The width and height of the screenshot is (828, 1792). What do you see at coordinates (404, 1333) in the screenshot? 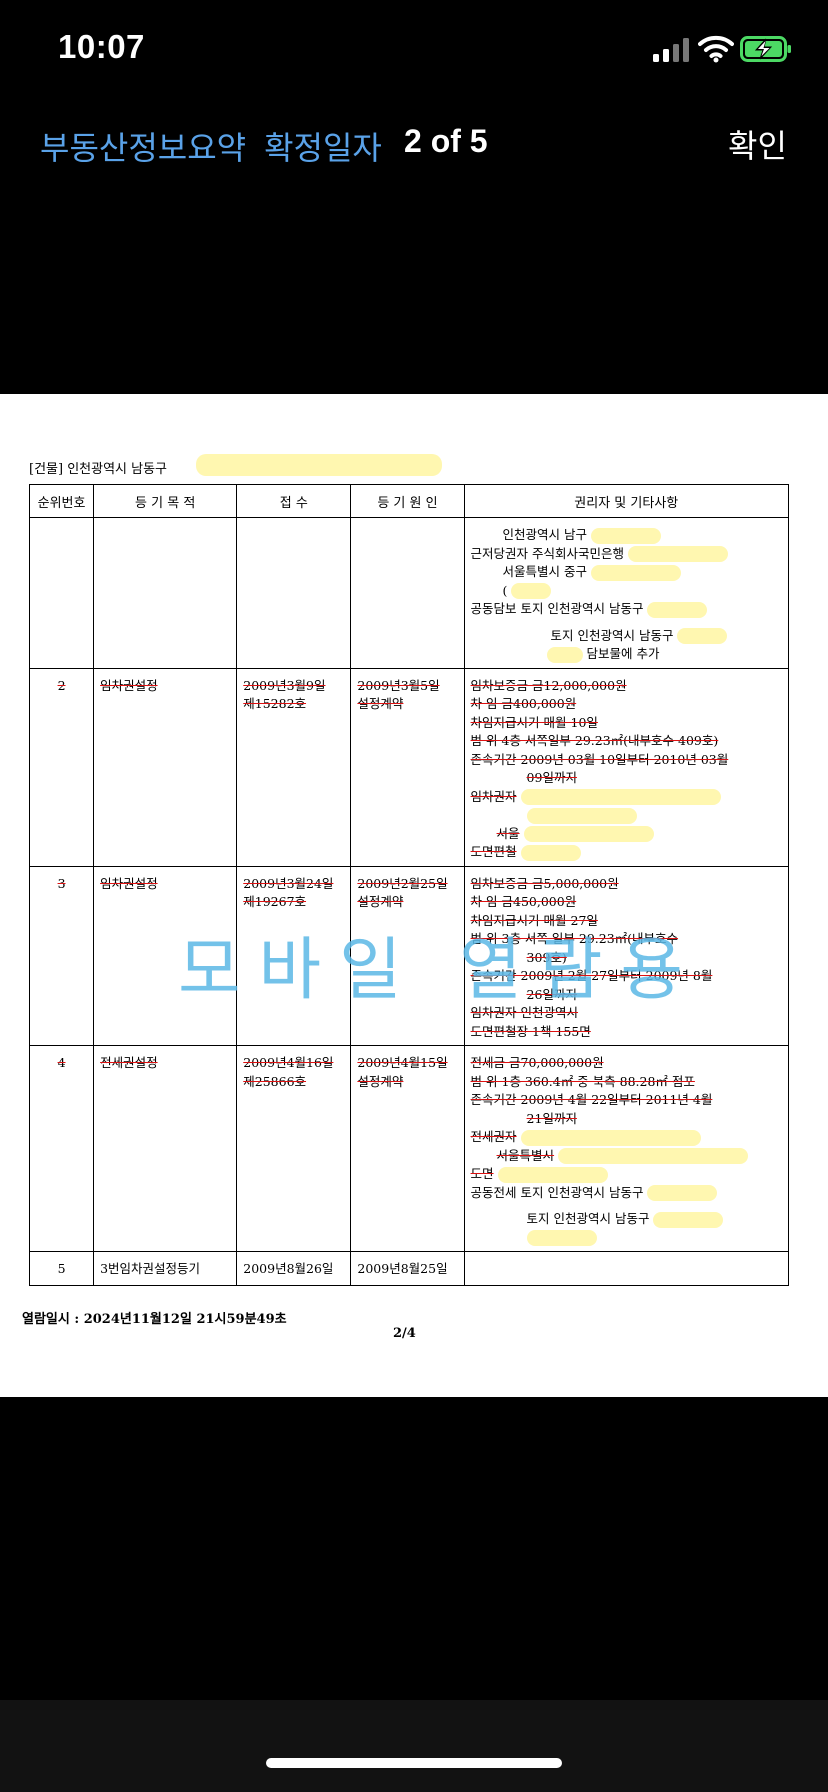
I see `page-number: 2/4` at bounding box center [404, 1333].